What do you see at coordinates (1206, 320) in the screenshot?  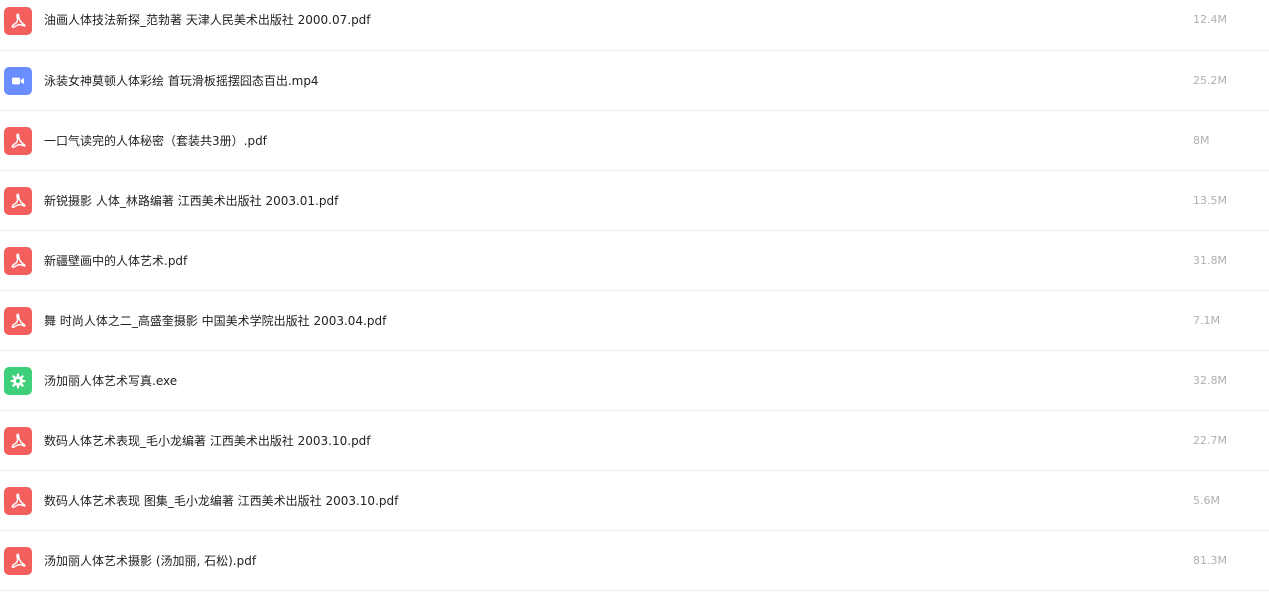 I see `file-size: 7.1M` at bounding box center [1206, 320].